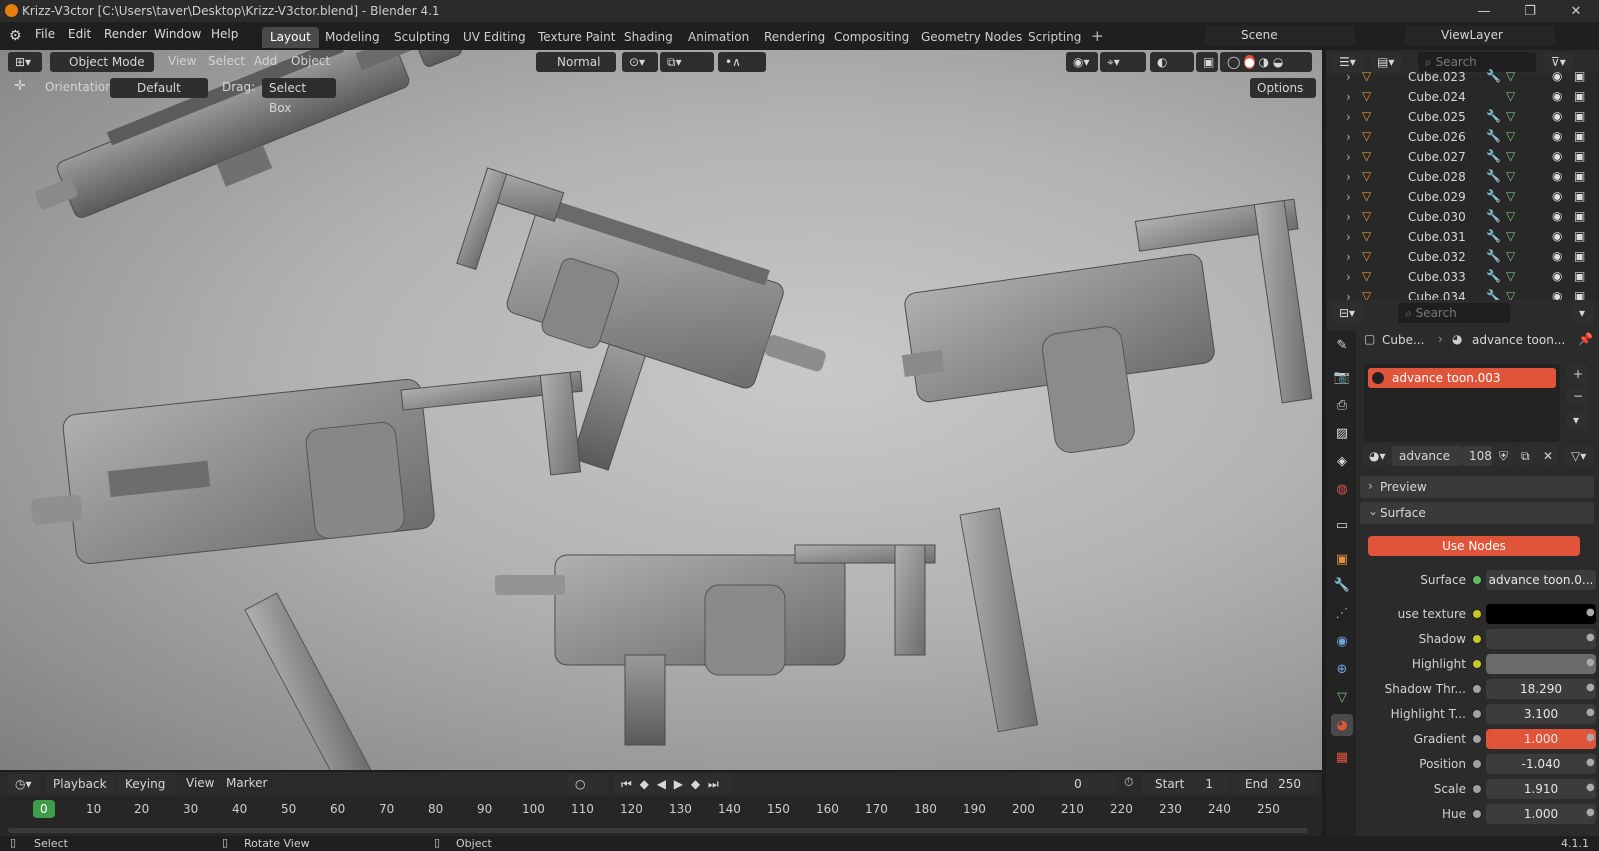 The image size is (1599, 851). Describe the element at coordinates (125, 34) in the screenshot. I see `menu-render: Render` at that location.